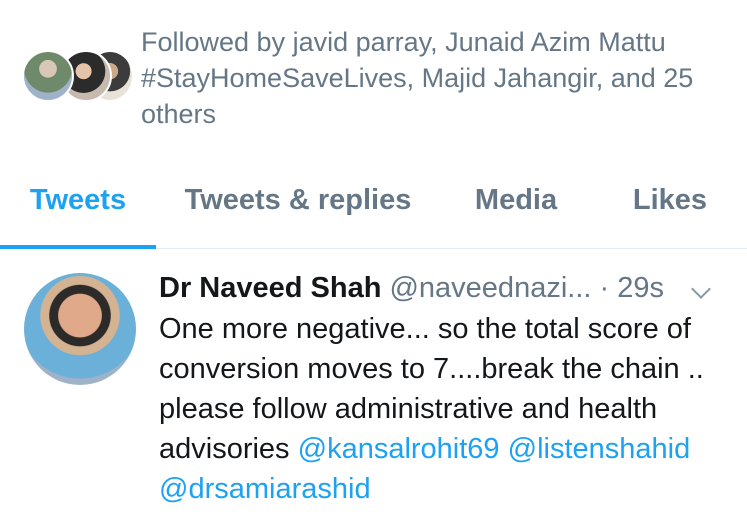 The height and width of the screenshot is (528, 747). I want to click on profile-tabs: Tweets Tweets & replies Media Likes, so click(373, 210).